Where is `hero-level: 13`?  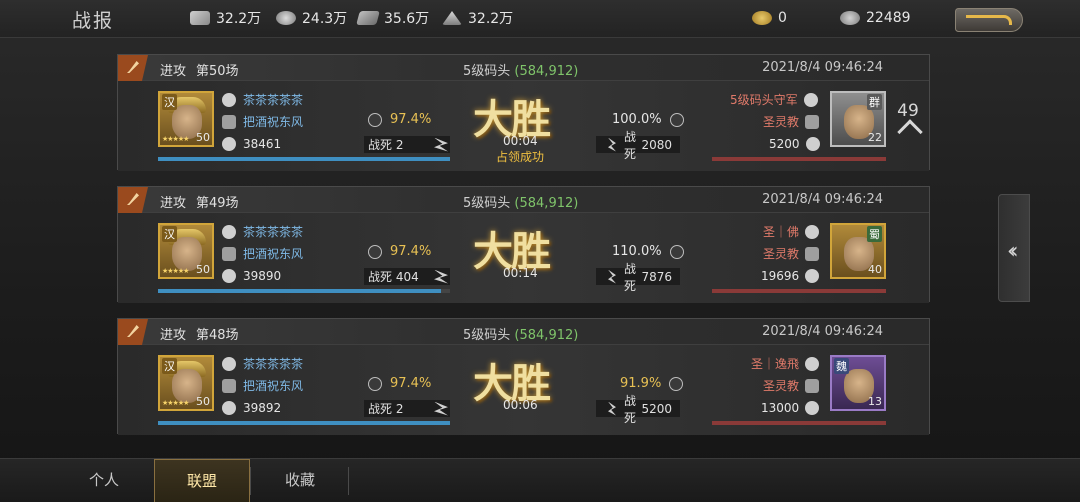
hero-level: 13 is located at coordinates (875, 401).